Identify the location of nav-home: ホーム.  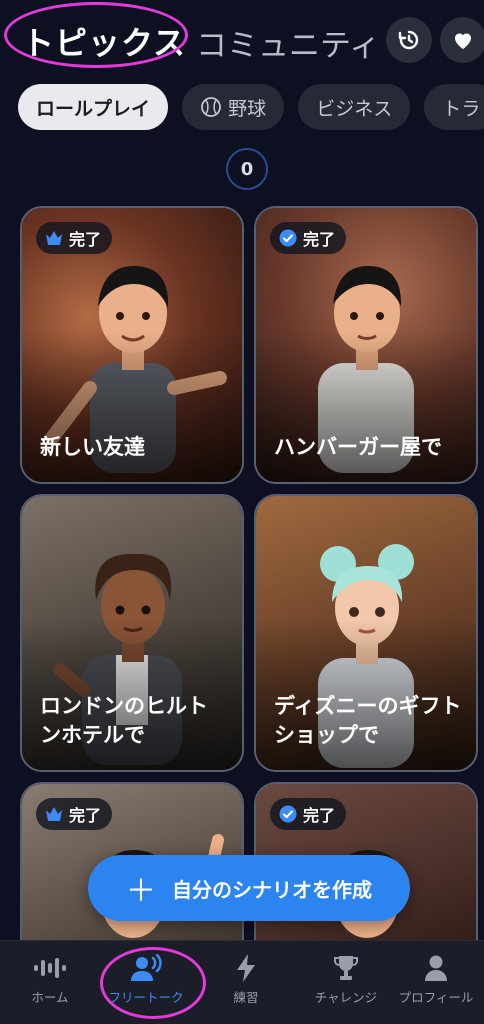
(50, 979).